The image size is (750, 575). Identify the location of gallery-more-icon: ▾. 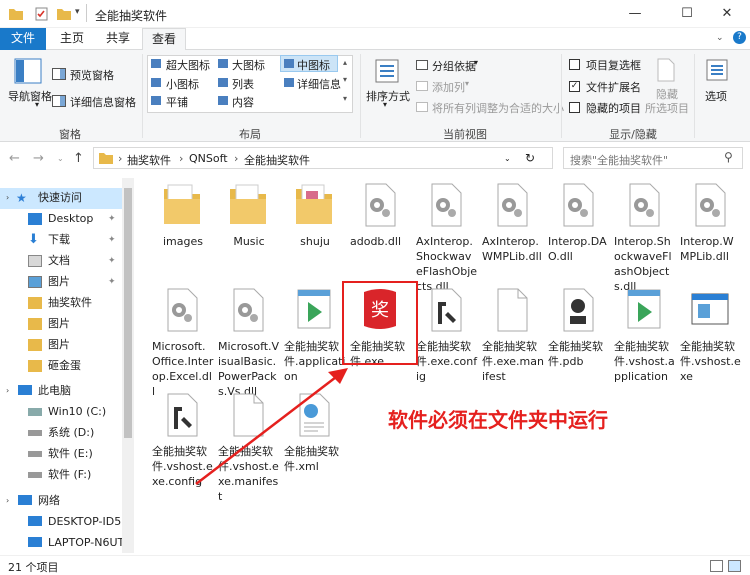
(345, 98).